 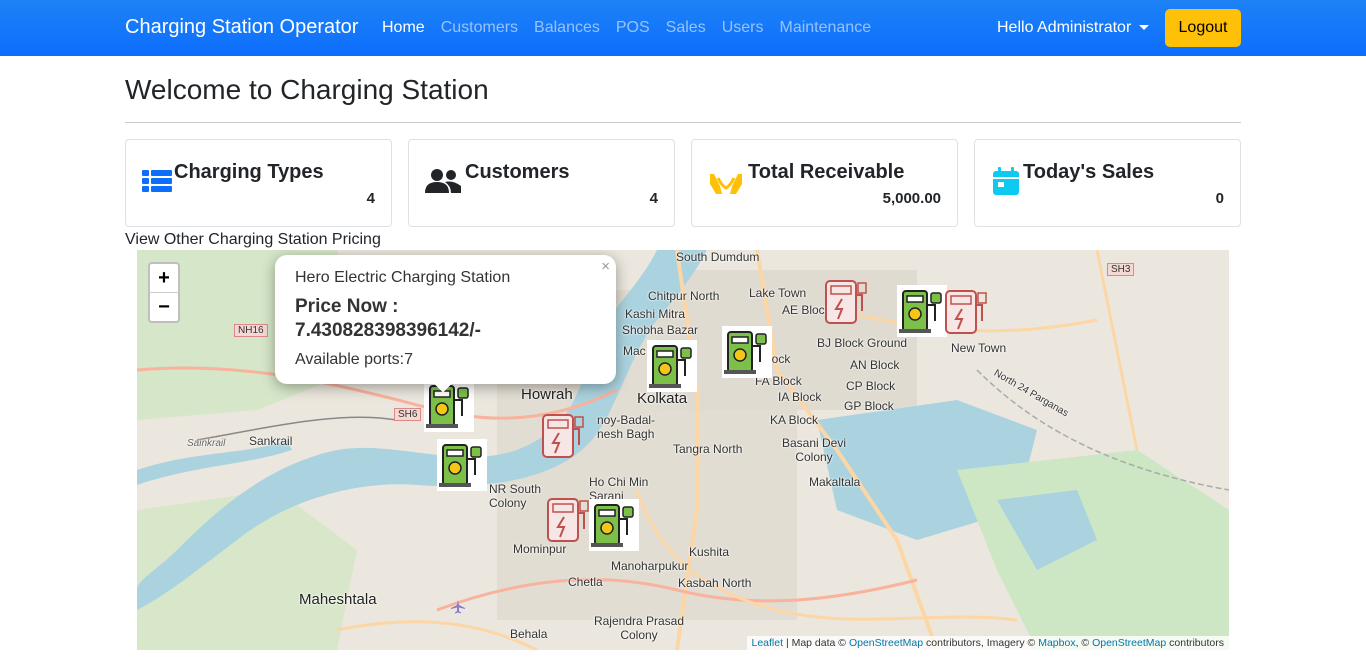 I want to click on place-label: Manoharpukur, so click(x=650, y=566).